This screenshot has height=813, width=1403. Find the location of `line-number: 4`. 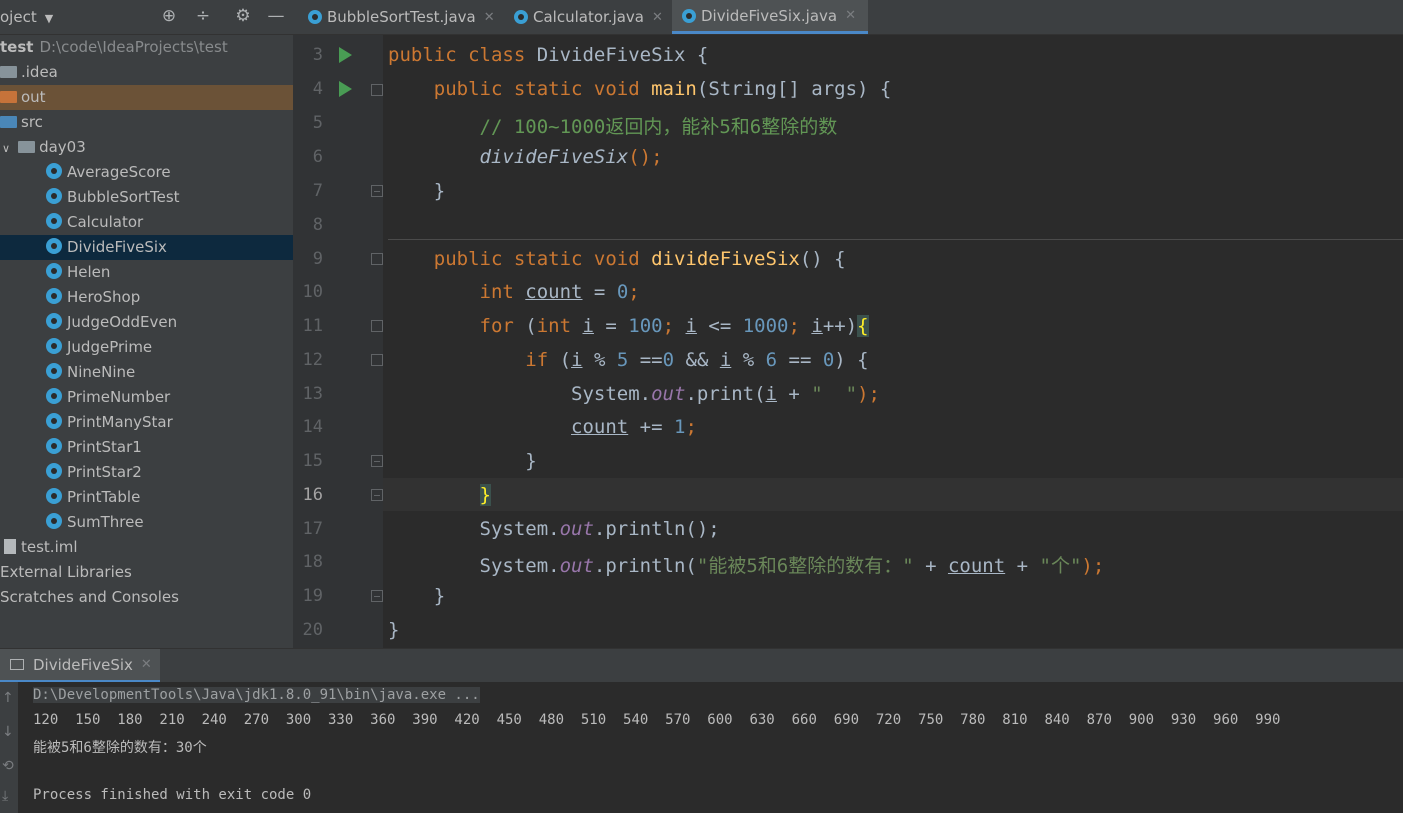

line-number: 4 is located at coordinates (317, 89).